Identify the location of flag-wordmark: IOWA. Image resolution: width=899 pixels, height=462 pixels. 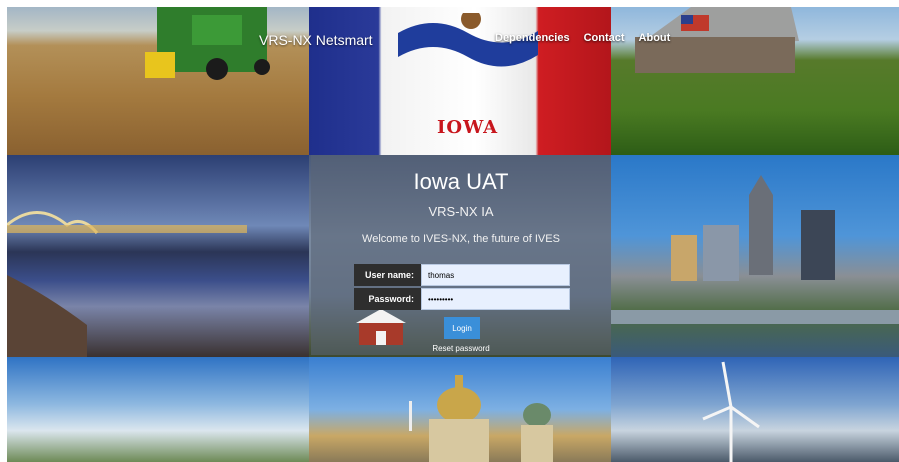
(468, 127).